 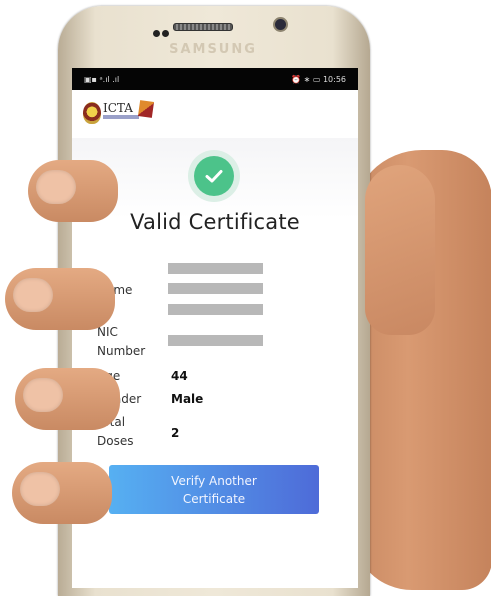 I want to click on success-badge, so click(x=214, y=176).